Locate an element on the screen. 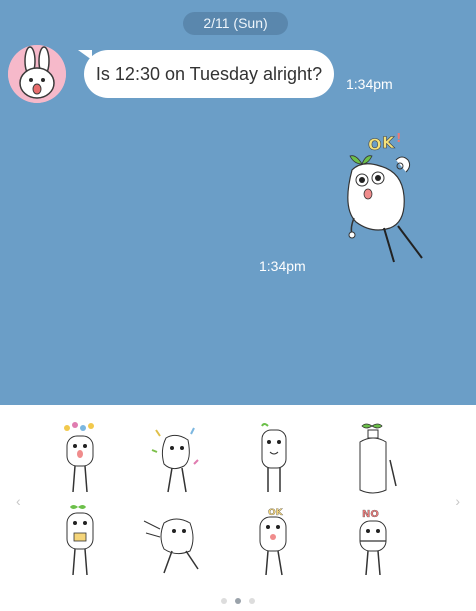 The height and width of the screenshot is (611, 476). avatar is located at coordinates (37, 74).